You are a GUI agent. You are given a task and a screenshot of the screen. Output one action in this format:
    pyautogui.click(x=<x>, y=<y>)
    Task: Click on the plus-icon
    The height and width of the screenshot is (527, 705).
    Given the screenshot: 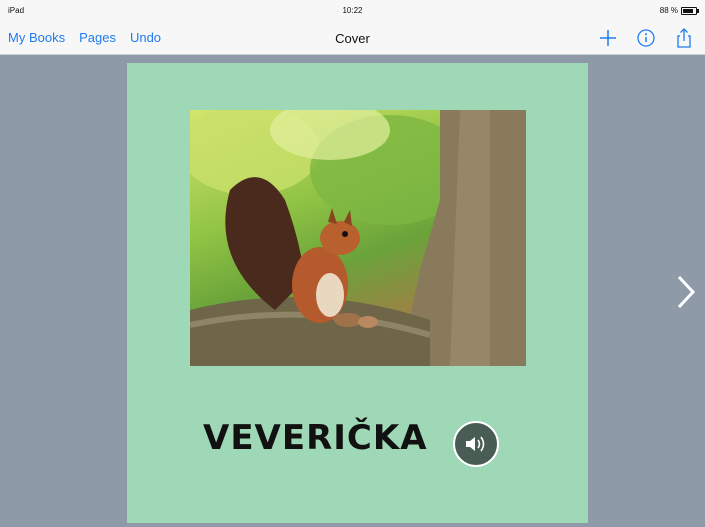 What is the action you would take?
    pyautogui.click(x=608, y=38)
    